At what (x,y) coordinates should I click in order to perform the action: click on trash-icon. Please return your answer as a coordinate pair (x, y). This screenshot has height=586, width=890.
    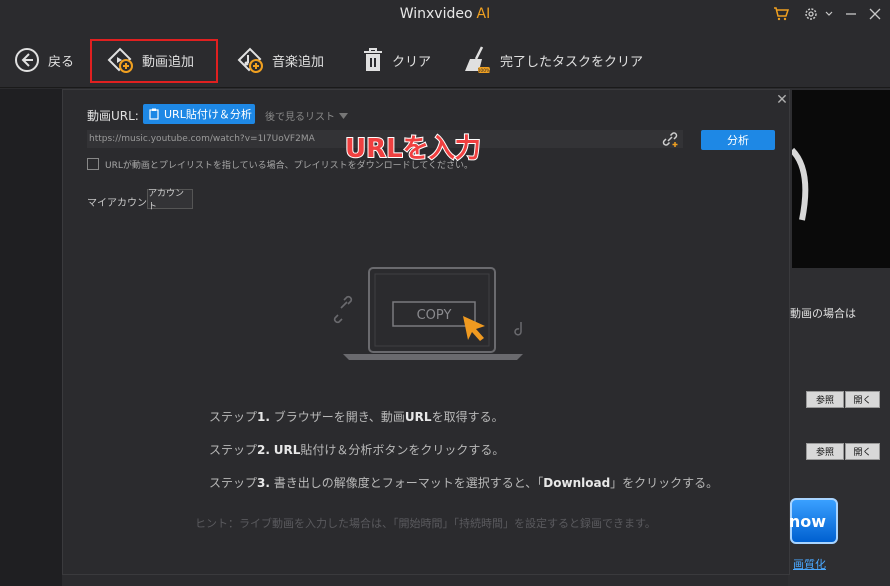
    Looking at the image, I should click on (373, 59).